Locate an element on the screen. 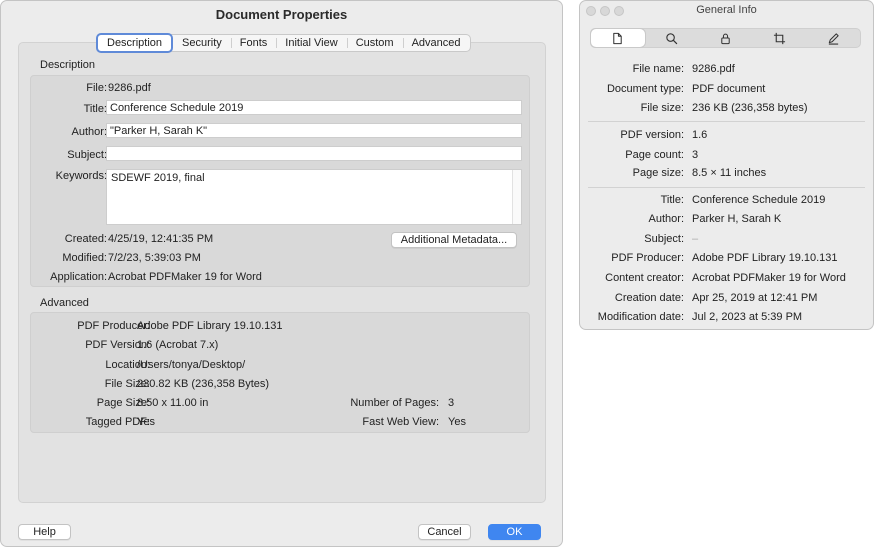 Image resolution: width=874 pixels, height=547 pixels. crop-tab is located at coordinates (779, 38).